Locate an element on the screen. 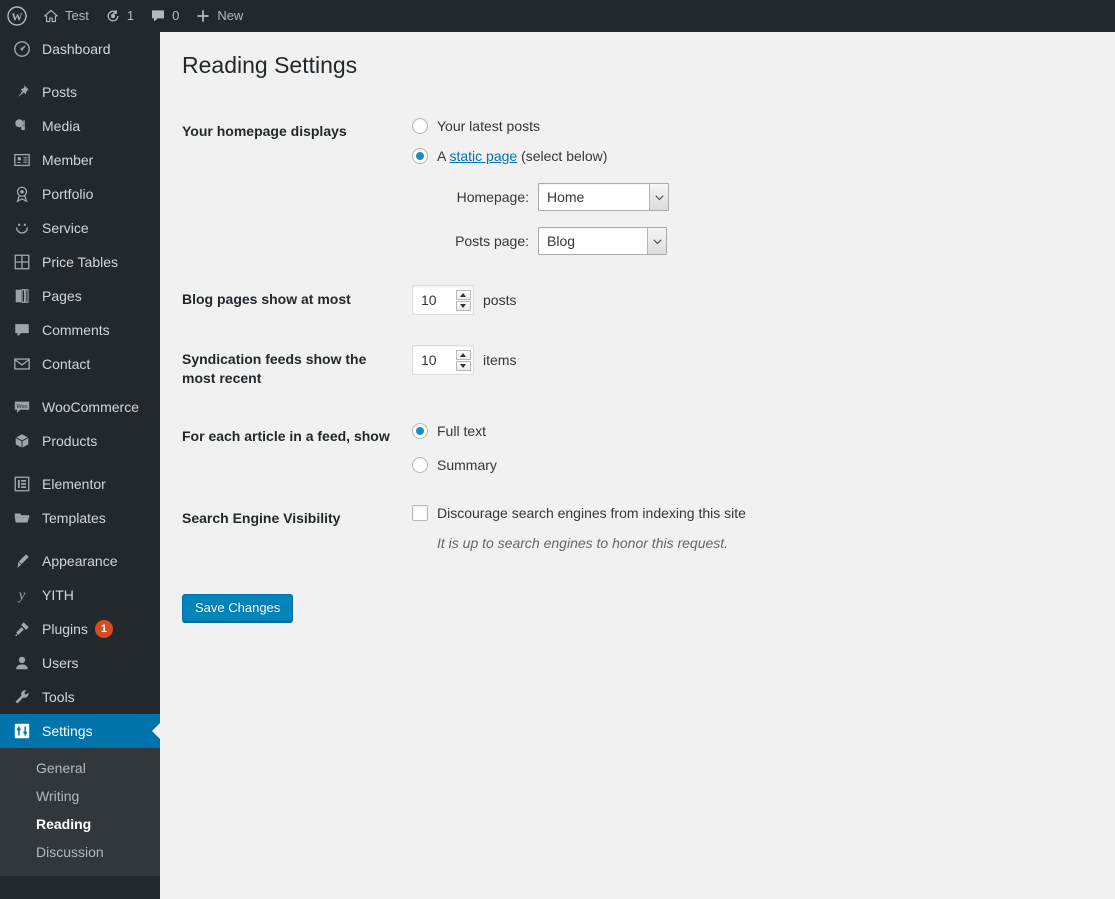  sidebar-label: Products is located at coordinates (70, 441).